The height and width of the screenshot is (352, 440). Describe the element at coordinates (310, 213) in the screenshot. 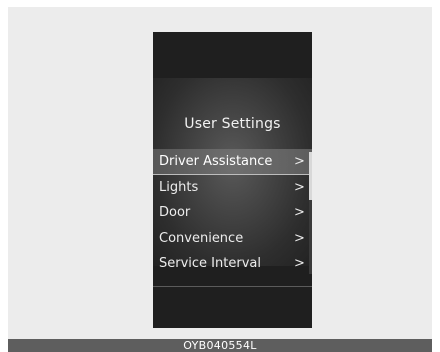

I see `scrollbar` at that location.